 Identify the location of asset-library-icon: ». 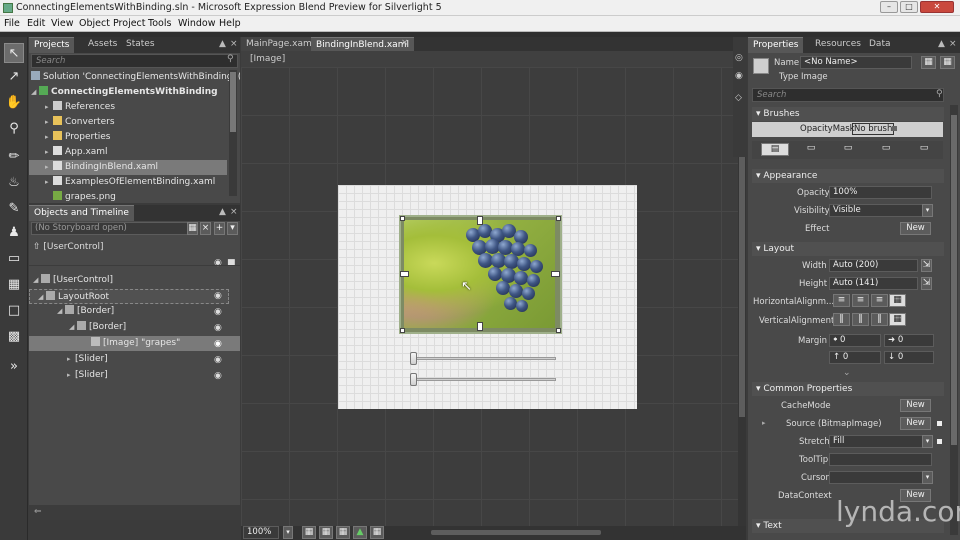
(14, 367).